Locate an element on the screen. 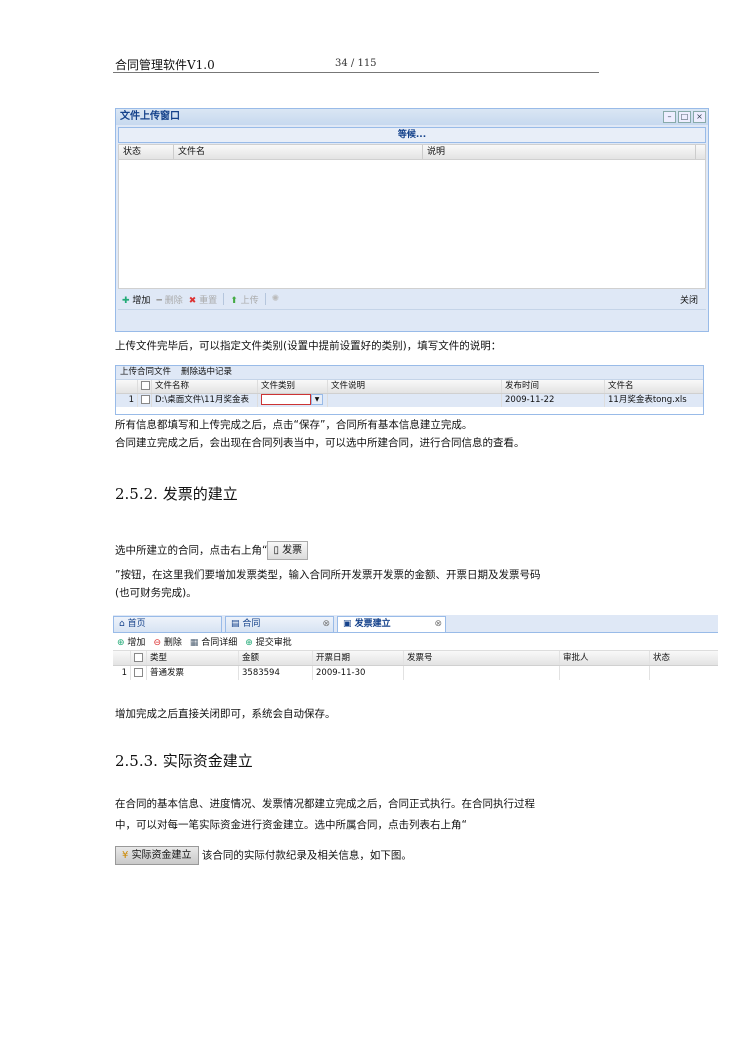 The height and width of the screenshot is (1060, 750). cell-file: 11月奖金表tong.xls is located at coordinates (647, 400).